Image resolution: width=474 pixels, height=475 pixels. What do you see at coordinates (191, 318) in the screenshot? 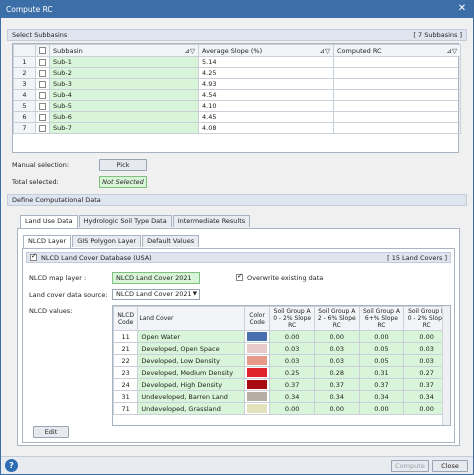
I see `column-land-cover: Land Cover` at bounding box center [191, 318].